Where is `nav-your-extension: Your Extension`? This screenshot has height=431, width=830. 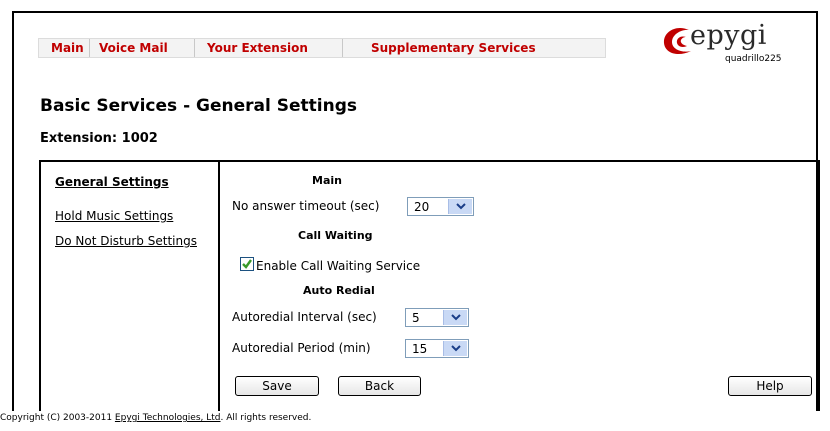 nav-your-extension: Your Extension is located at coordinates (257, 48).